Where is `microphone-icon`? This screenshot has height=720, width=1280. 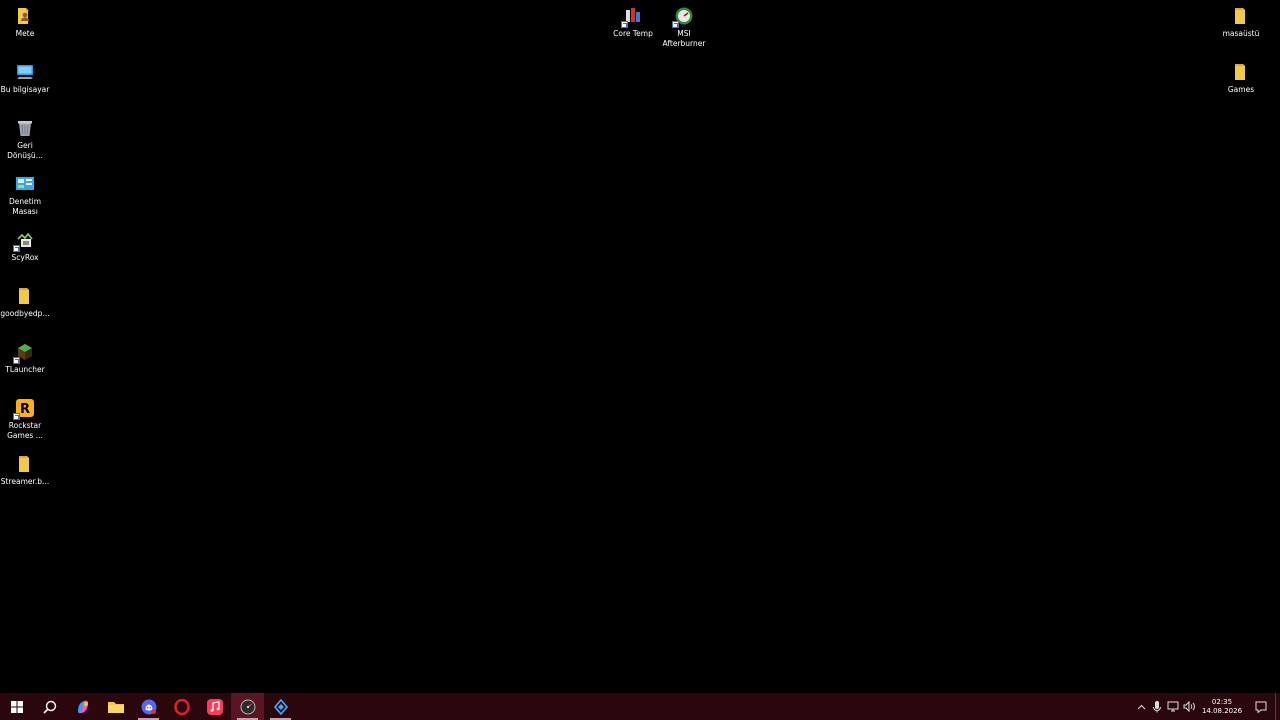 microphone-icon is located at coordinates (1157, 706).